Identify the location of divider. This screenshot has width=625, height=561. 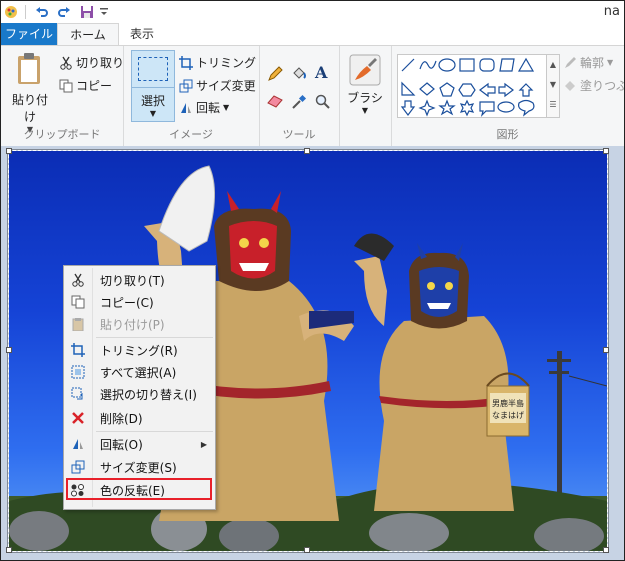
(25, 12).